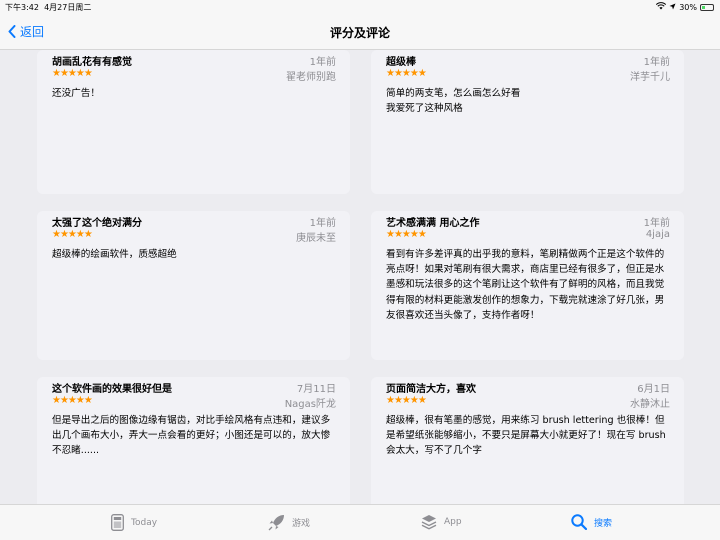 The image size is (720, 540). I want to click on review-author: 水静沐止, so click(650, 404).